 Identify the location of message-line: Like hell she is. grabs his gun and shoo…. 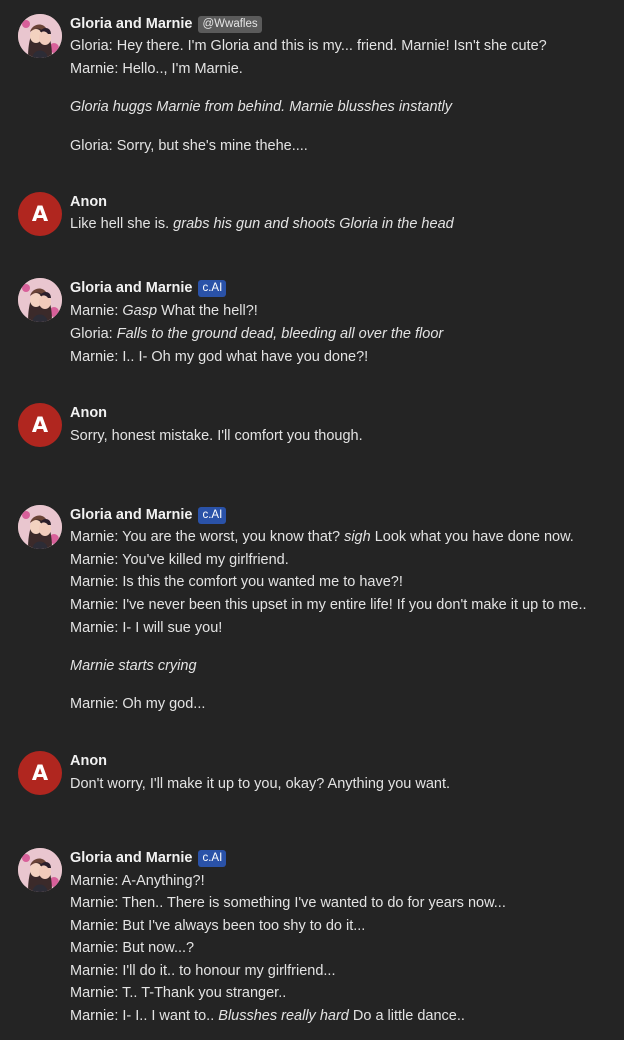
(262, 224).